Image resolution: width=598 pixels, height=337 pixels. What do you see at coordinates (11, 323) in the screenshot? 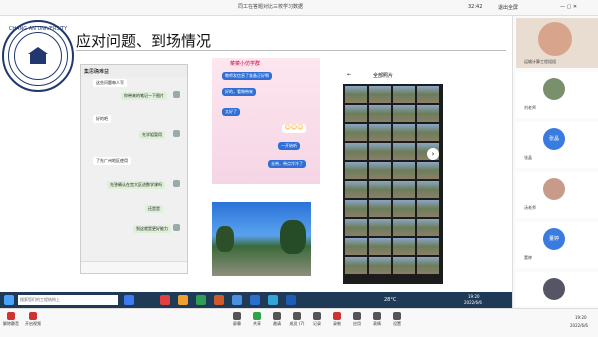
I see `mute-label: 解除静音` at bounding box center [11, 323].